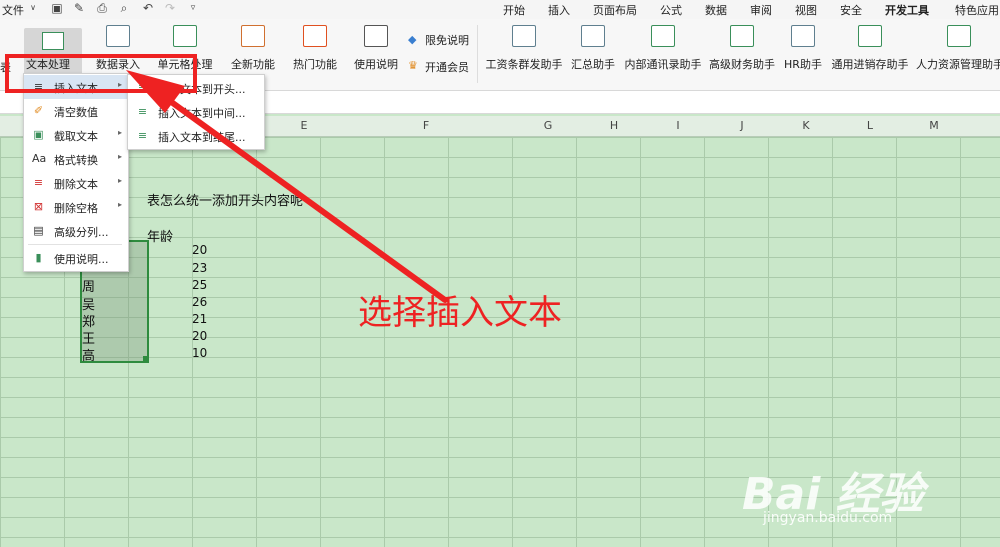 The width and height of the screenshot is (1000, 547). What do you see at coordinates (460, 313) in the screenshot?
I see `annotation-text: 选择插入文本` at bounding box center [460, 313].